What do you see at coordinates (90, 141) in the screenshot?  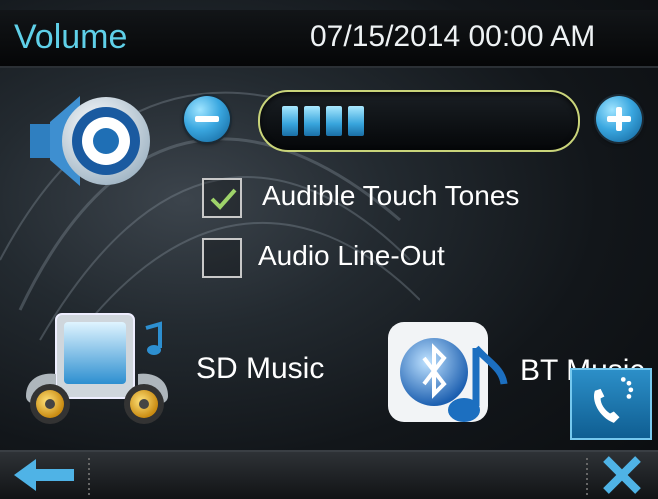 I see `speaker-icon` at bounding box center [90, 141].